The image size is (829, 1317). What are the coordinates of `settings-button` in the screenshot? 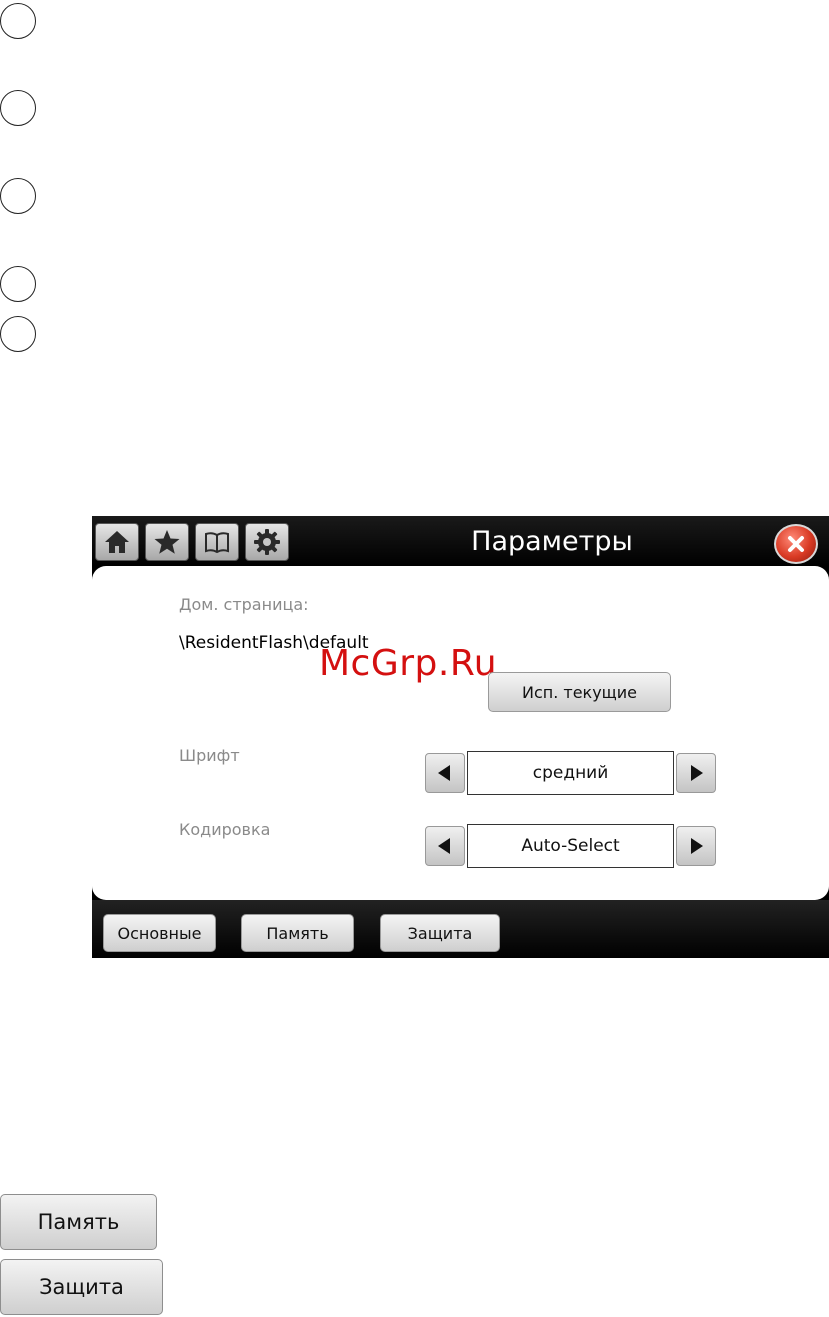 It's located at (267, 542).